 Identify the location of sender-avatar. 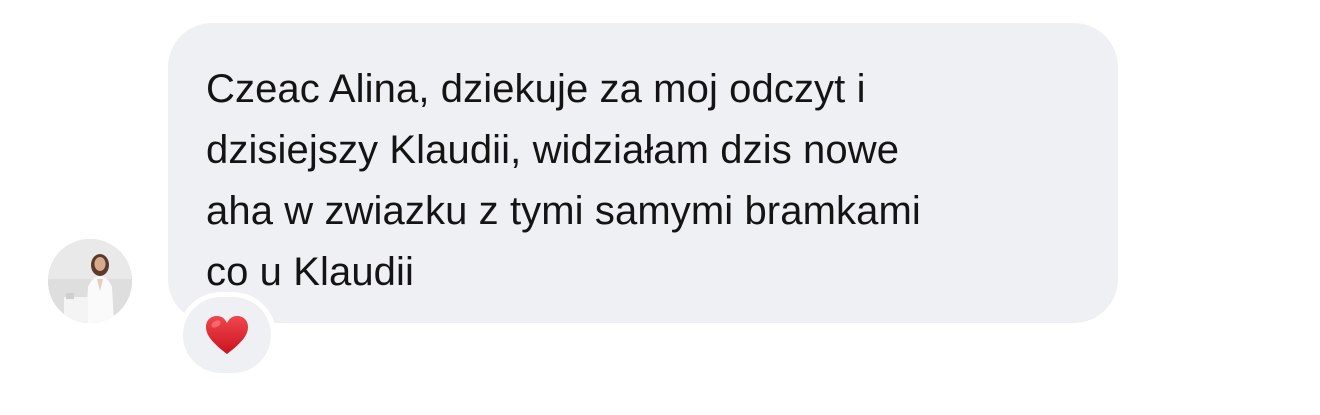
(90, 281).